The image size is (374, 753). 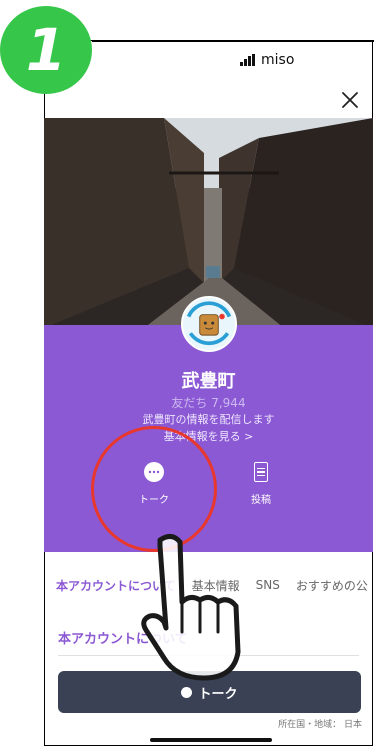 I want to click on close-icon, so click(x=350, y=100).